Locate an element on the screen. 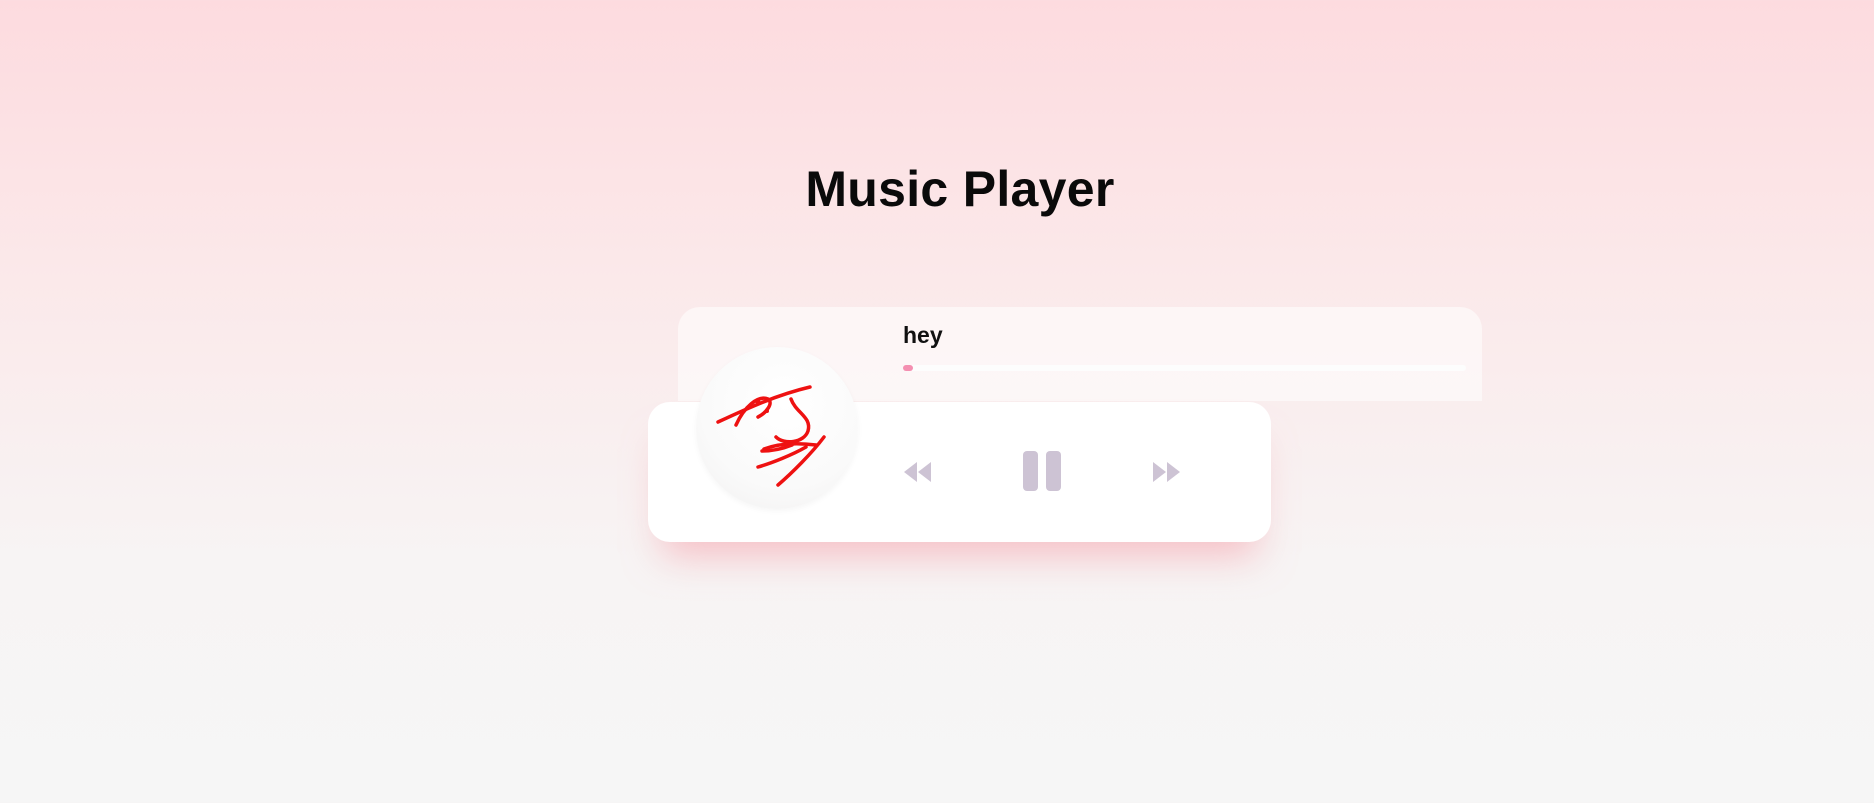 This screenshot has width=1874, height=803. previous-button is located at coordinates (917, 472).